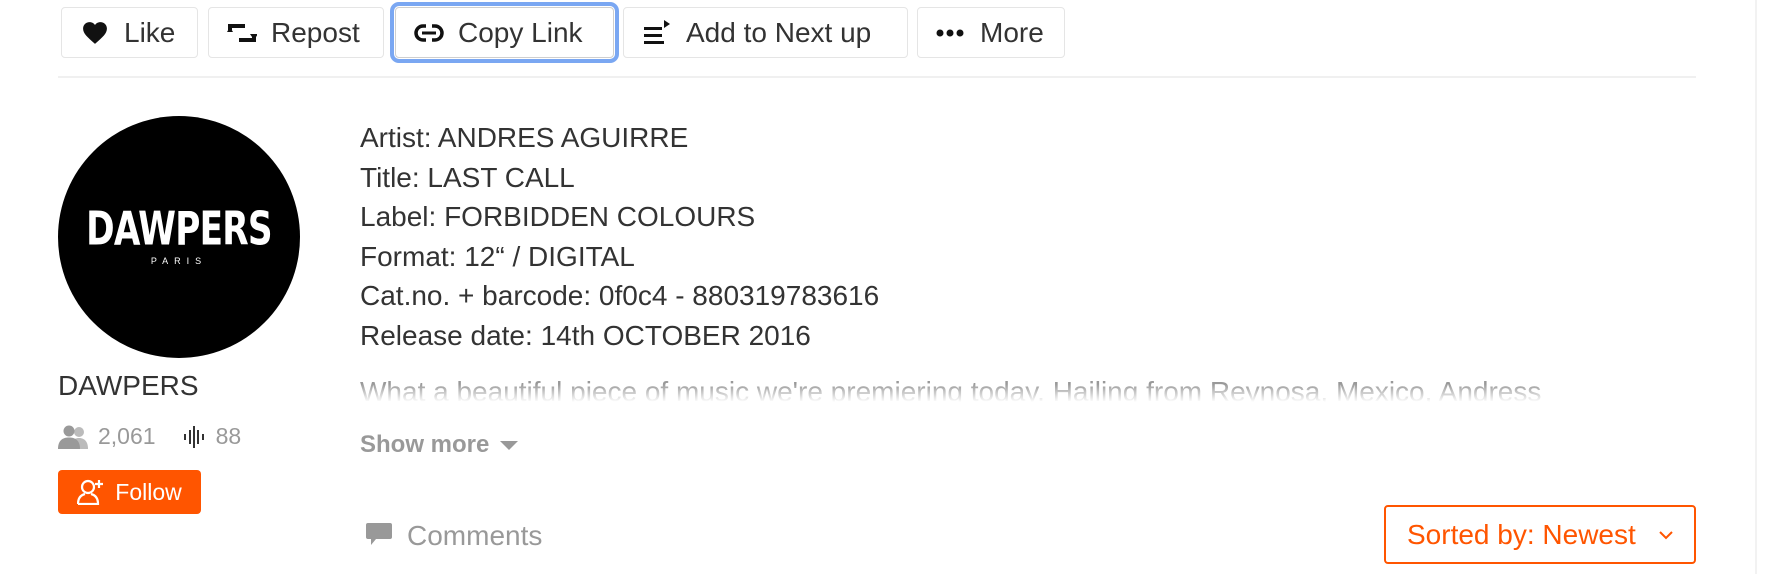 Image resolution: width=1772 pixels, height=574 pixels. I want to click on description-fade, so click(1028, 393).